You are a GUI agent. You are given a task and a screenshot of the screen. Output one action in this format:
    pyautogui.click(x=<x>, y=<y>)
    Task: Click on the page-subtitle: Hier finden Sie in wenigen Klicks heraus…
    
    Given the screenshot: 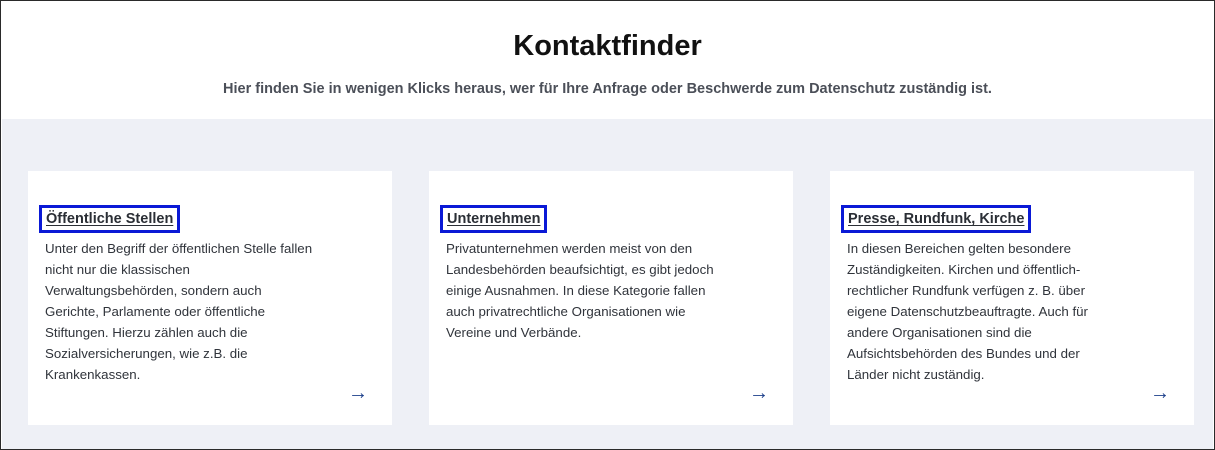 What is the action you would take?
    pyautogui.click(x=607, y=89)
    